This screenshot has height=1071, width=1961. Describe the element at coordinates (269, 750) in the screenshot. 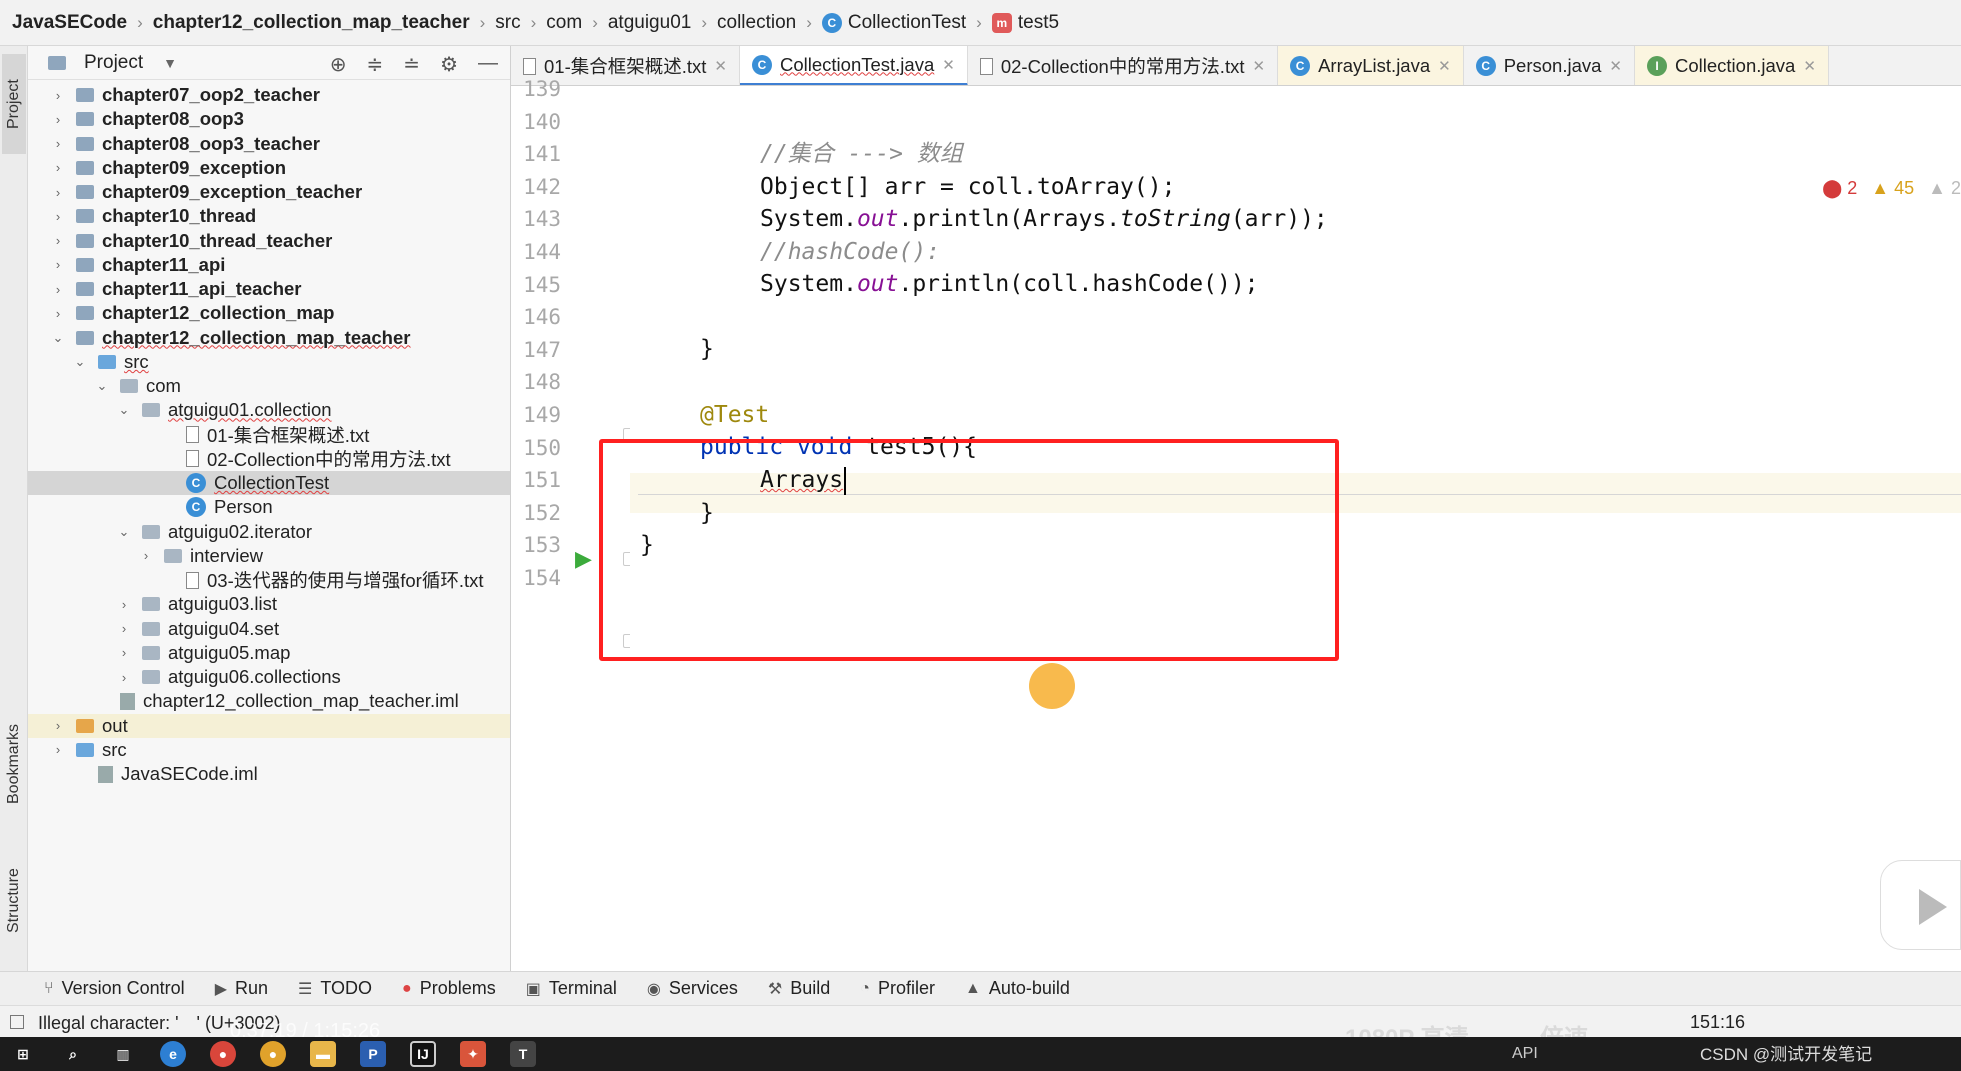

I see `tree-item: › src` at that location.